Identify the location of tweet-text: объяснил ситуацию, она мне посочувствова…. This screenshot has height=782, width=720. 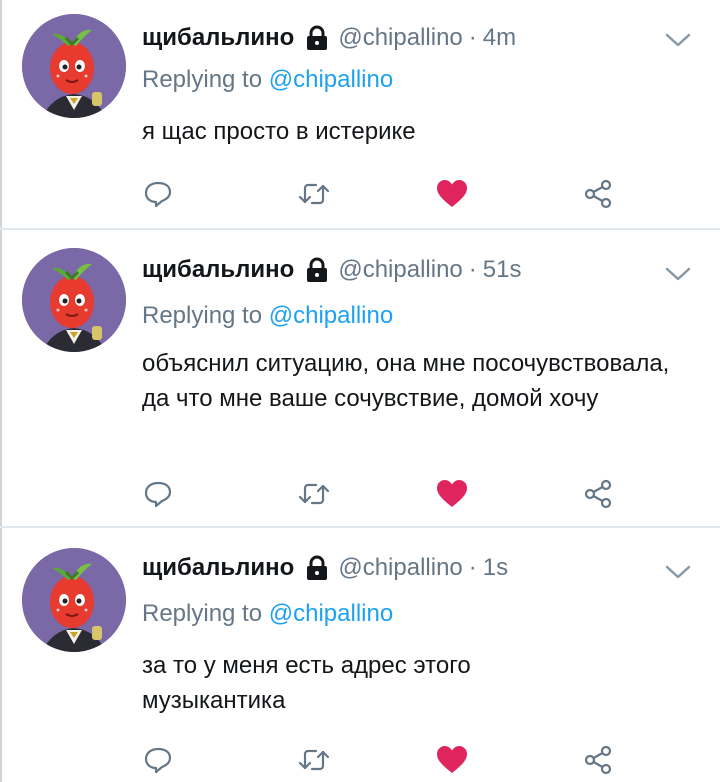
(406, 381).